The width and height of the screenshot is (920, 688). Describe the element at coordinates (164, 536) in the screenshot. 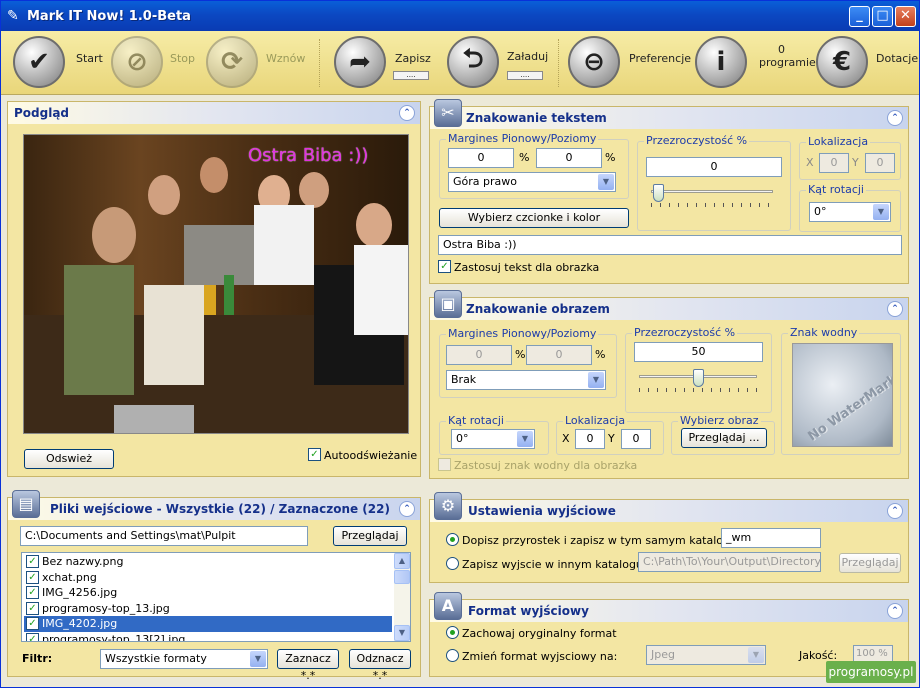

I see `input-path-field: C:\Documents and Settings\mat\Pulpit` at that location.